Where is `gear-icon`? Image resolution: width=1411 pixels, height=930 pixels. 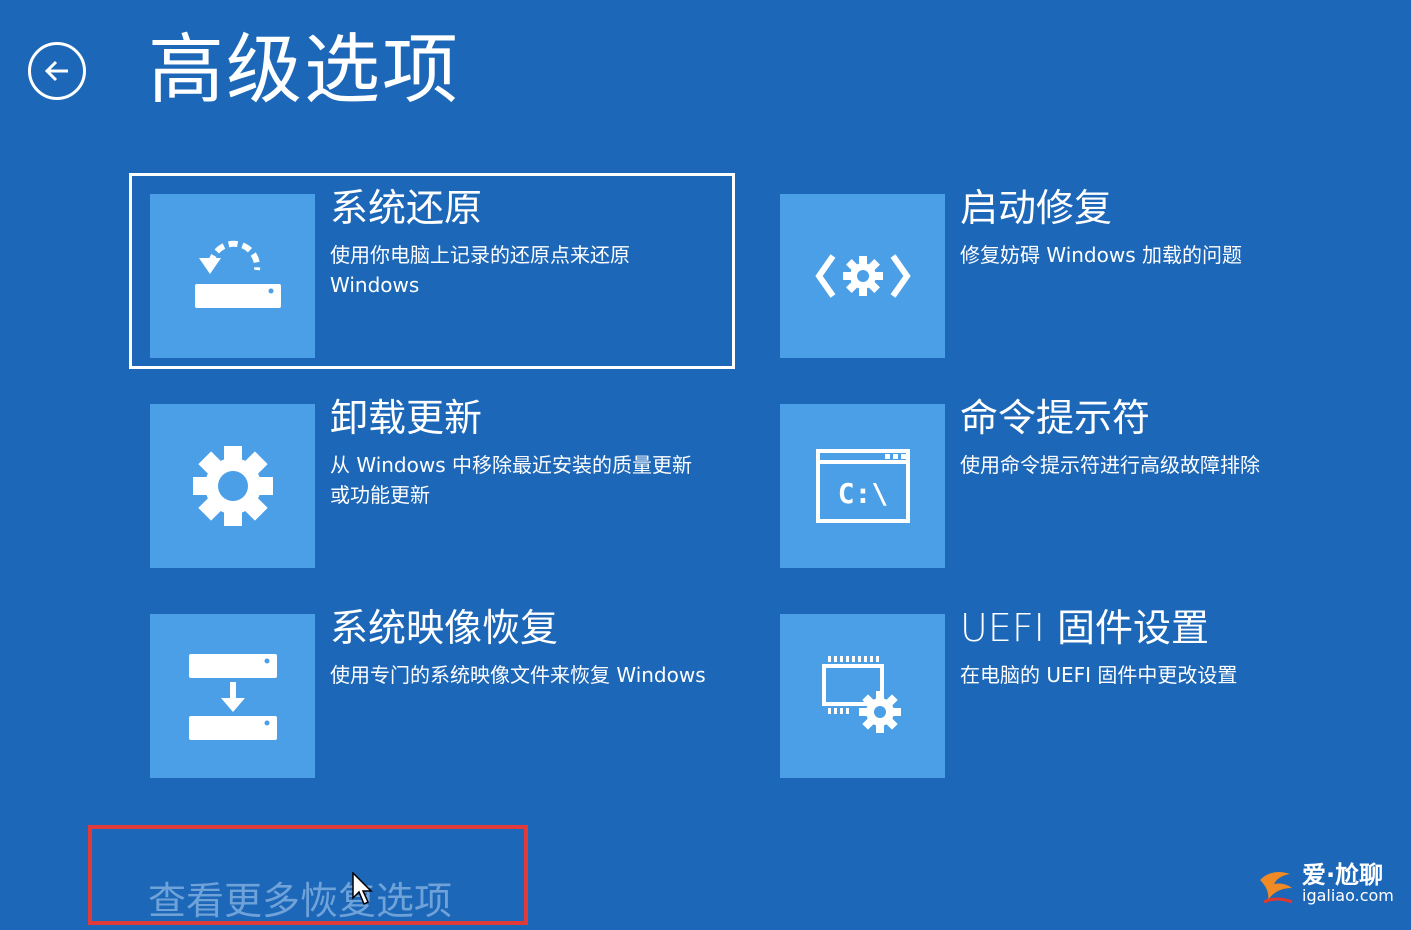 gear-icon is located at coordinates (232, 486).